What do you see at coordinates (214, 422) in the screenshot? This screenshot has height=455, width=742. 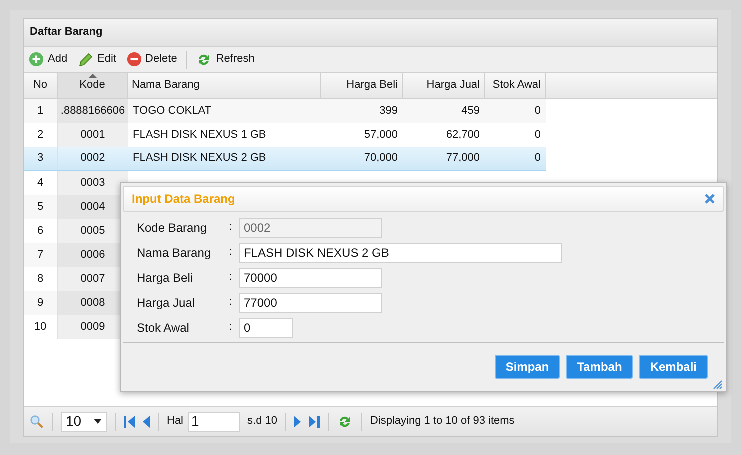 I see `page-field: 1` at bounding box center [214, 422].